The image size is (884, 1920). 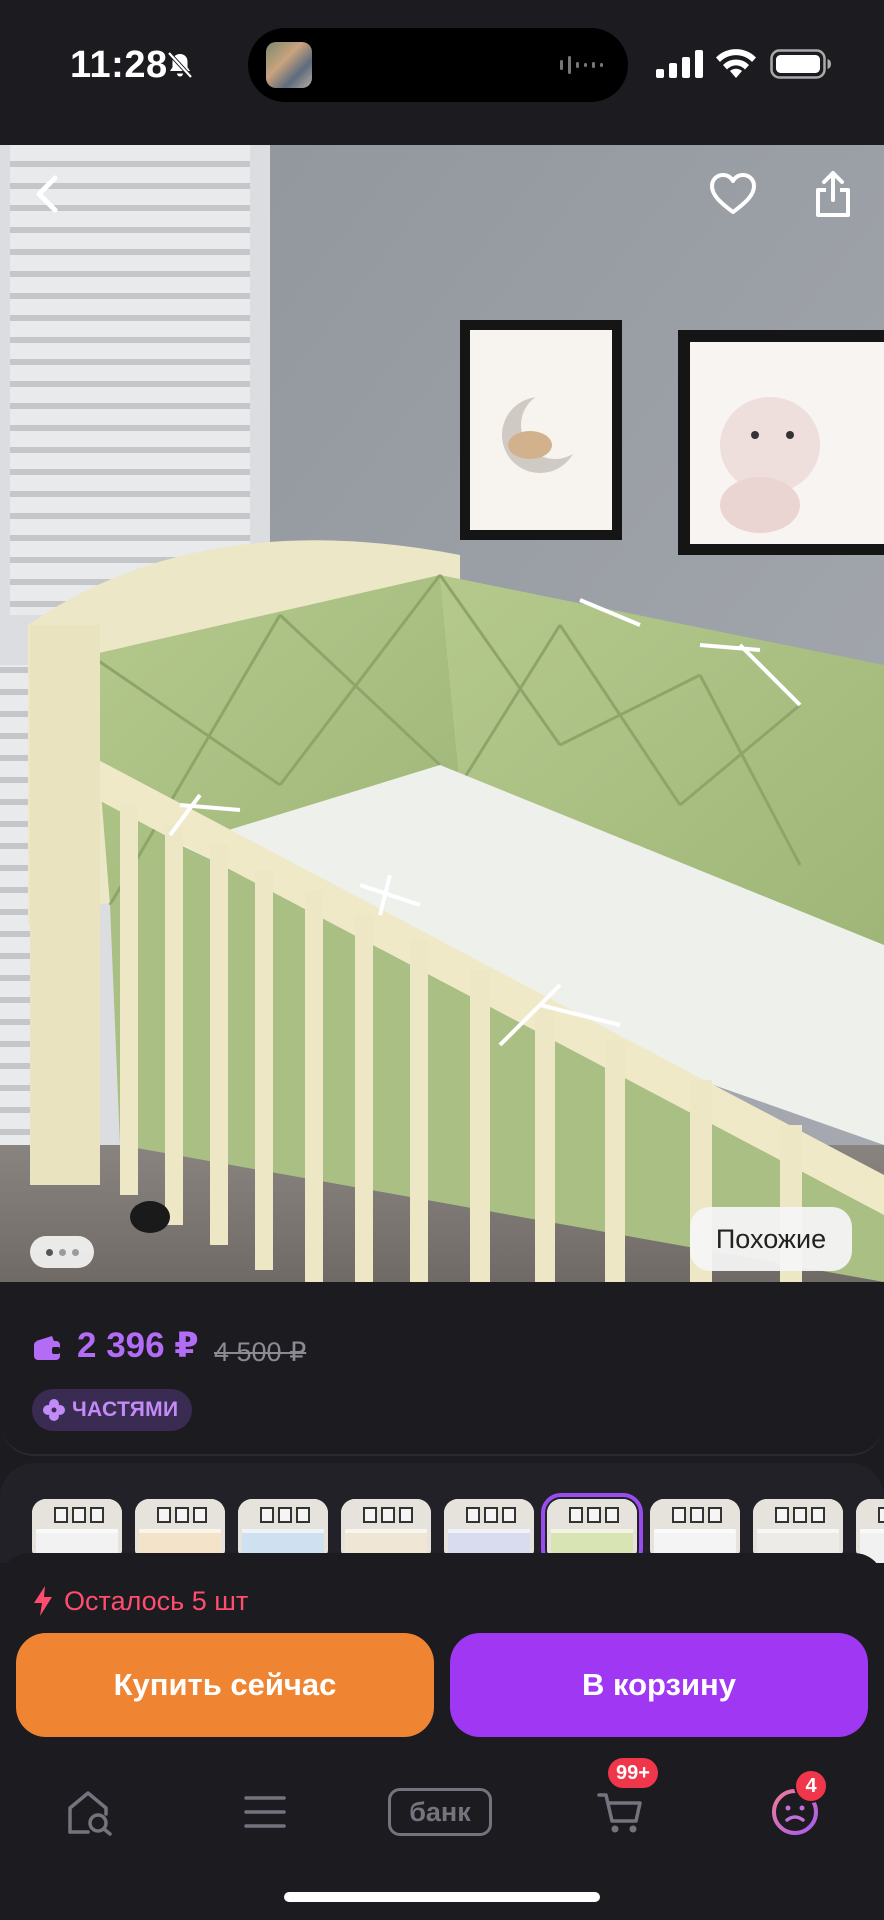 I want to click on heart-icon, so click(x=733, y=193).